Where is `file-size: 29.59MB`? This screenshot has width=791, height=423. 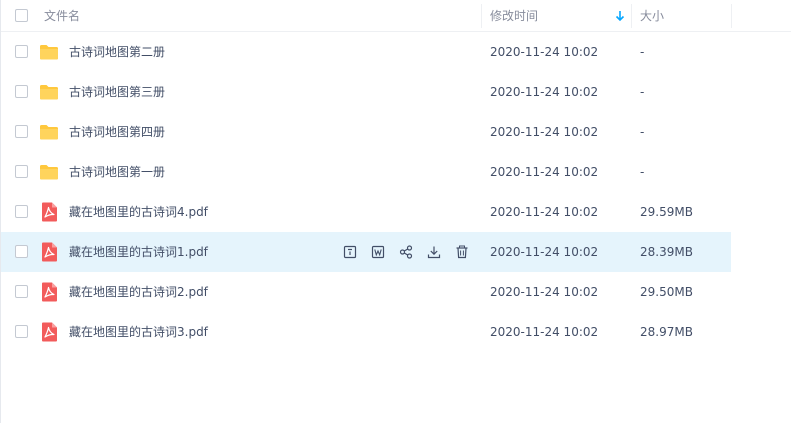
file-size: 29.59MB is located at coordinates (666, 212).